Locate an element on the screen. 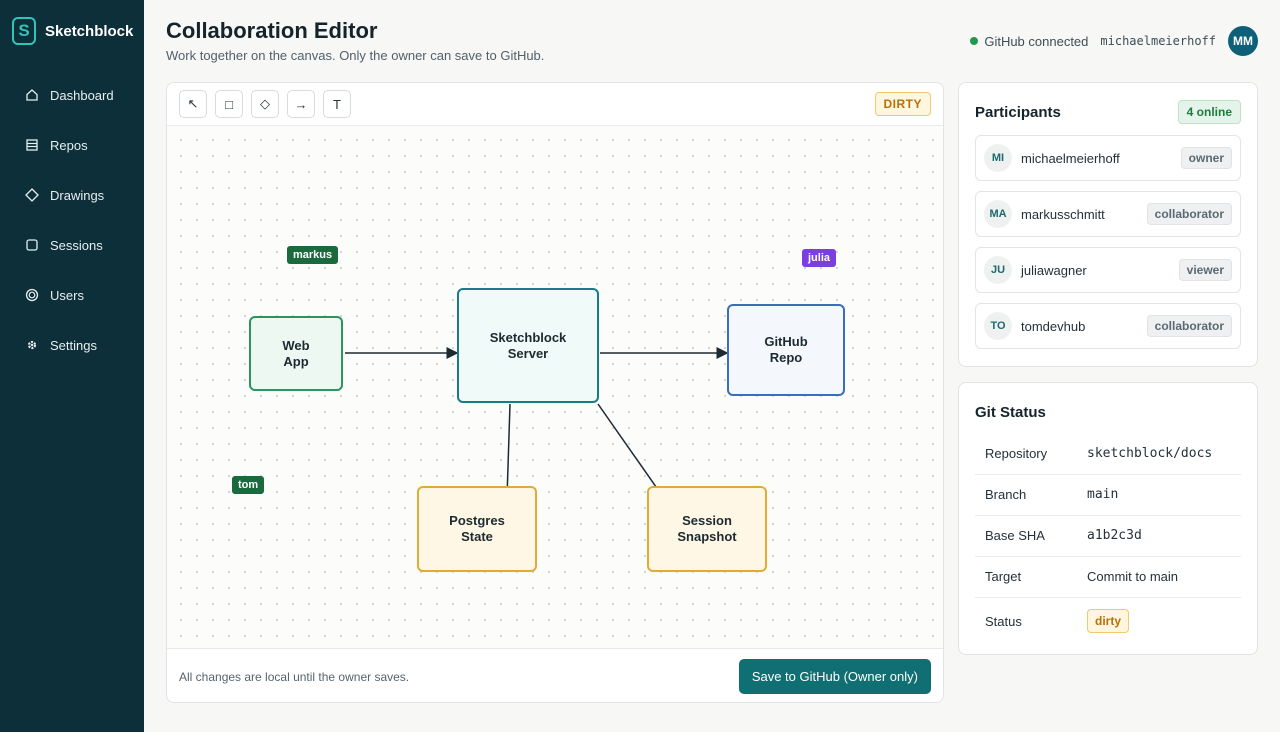 The width and height of the screenshot is (1280, 732). participant-row: MI michaelmeierhoff owner is located at coordinates (1108, 158).